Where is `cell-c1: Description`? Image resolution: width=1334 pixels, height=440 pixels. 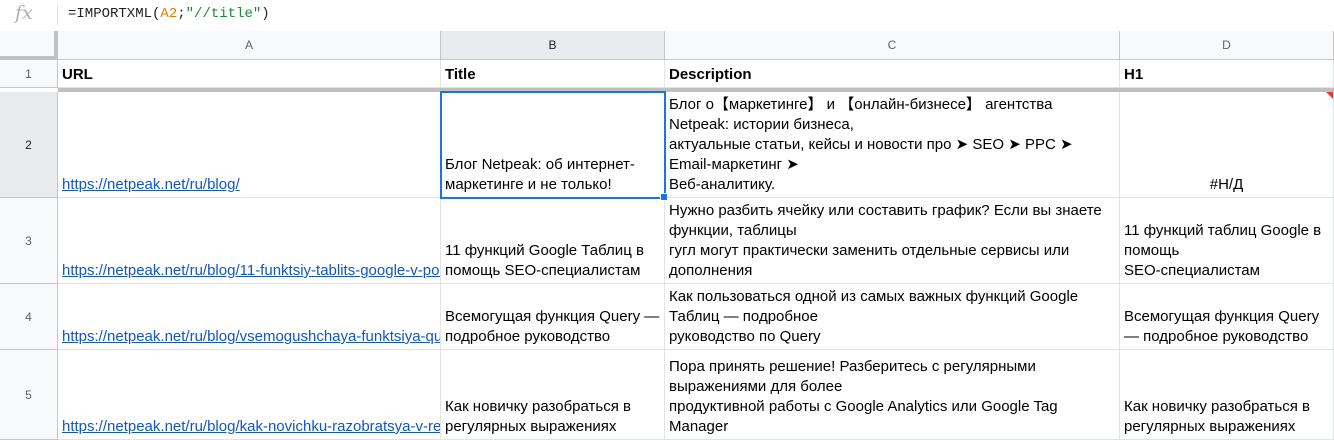
cell-c1: Description is located at coordinates (892, 74).